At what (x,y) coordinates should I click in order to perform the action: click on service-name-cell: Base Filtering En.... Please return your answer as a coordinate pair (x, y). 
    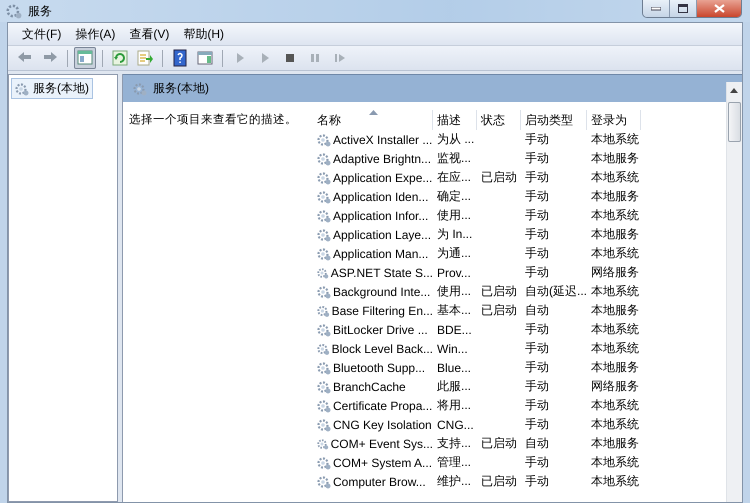
    Looking at the image, I should click on (373, 311).